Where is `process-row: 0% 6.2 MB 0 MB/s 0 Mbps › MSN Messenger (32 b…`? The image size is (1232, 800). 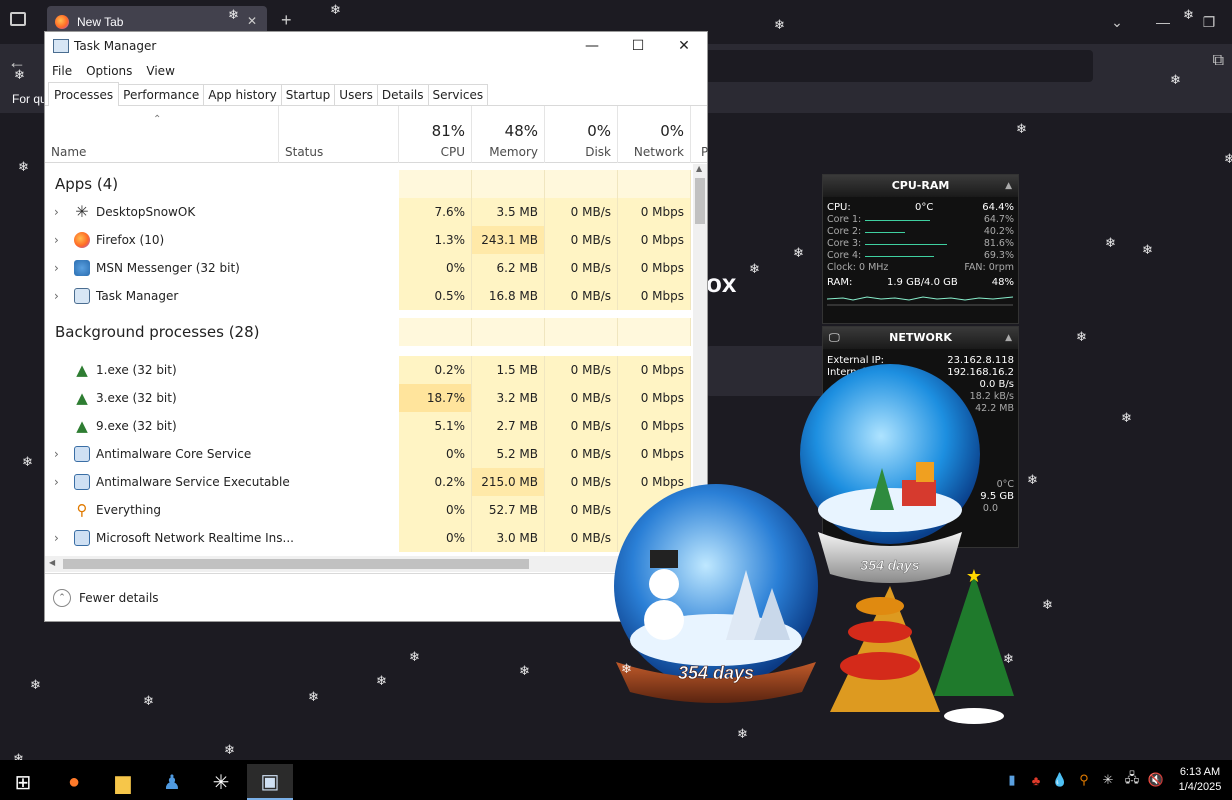 process-row: 0% 6.2 MB 0 MB/s 0 Mbps › MSN Messenger (32 b… is located at coordinates (369, 268).